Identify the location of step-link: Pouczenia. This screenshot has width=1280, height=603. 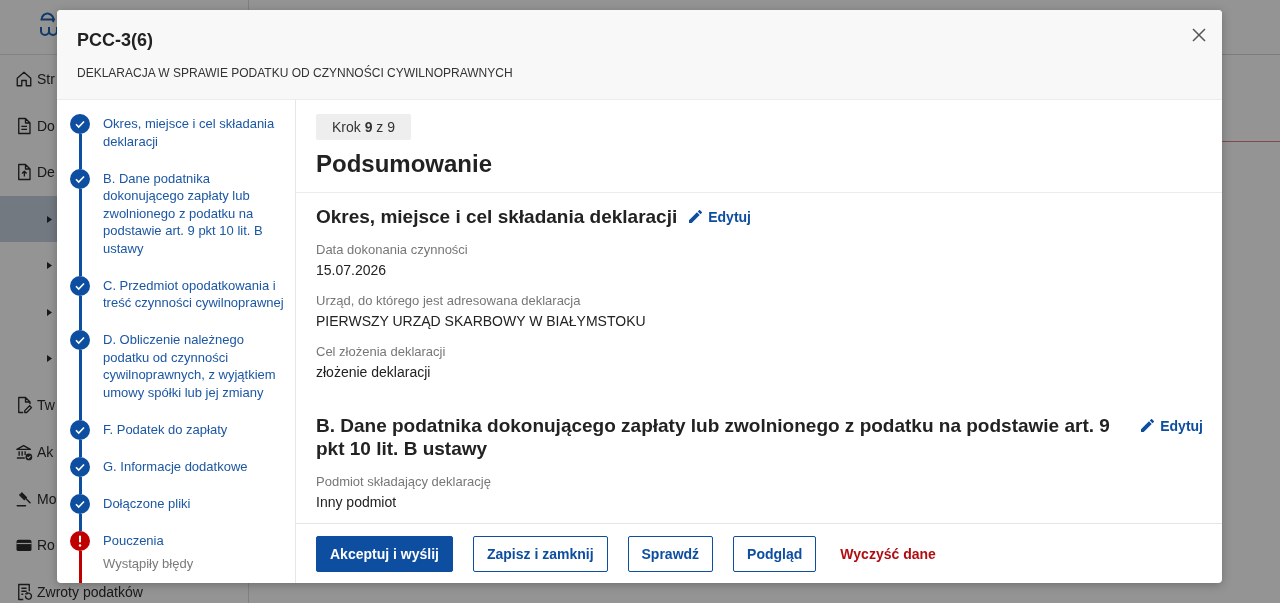
(196, 540).